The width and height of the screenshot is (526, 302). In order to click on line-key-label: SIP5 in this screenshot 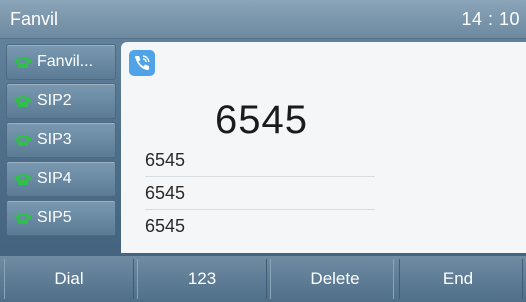, I will do `click(54, 217)`.